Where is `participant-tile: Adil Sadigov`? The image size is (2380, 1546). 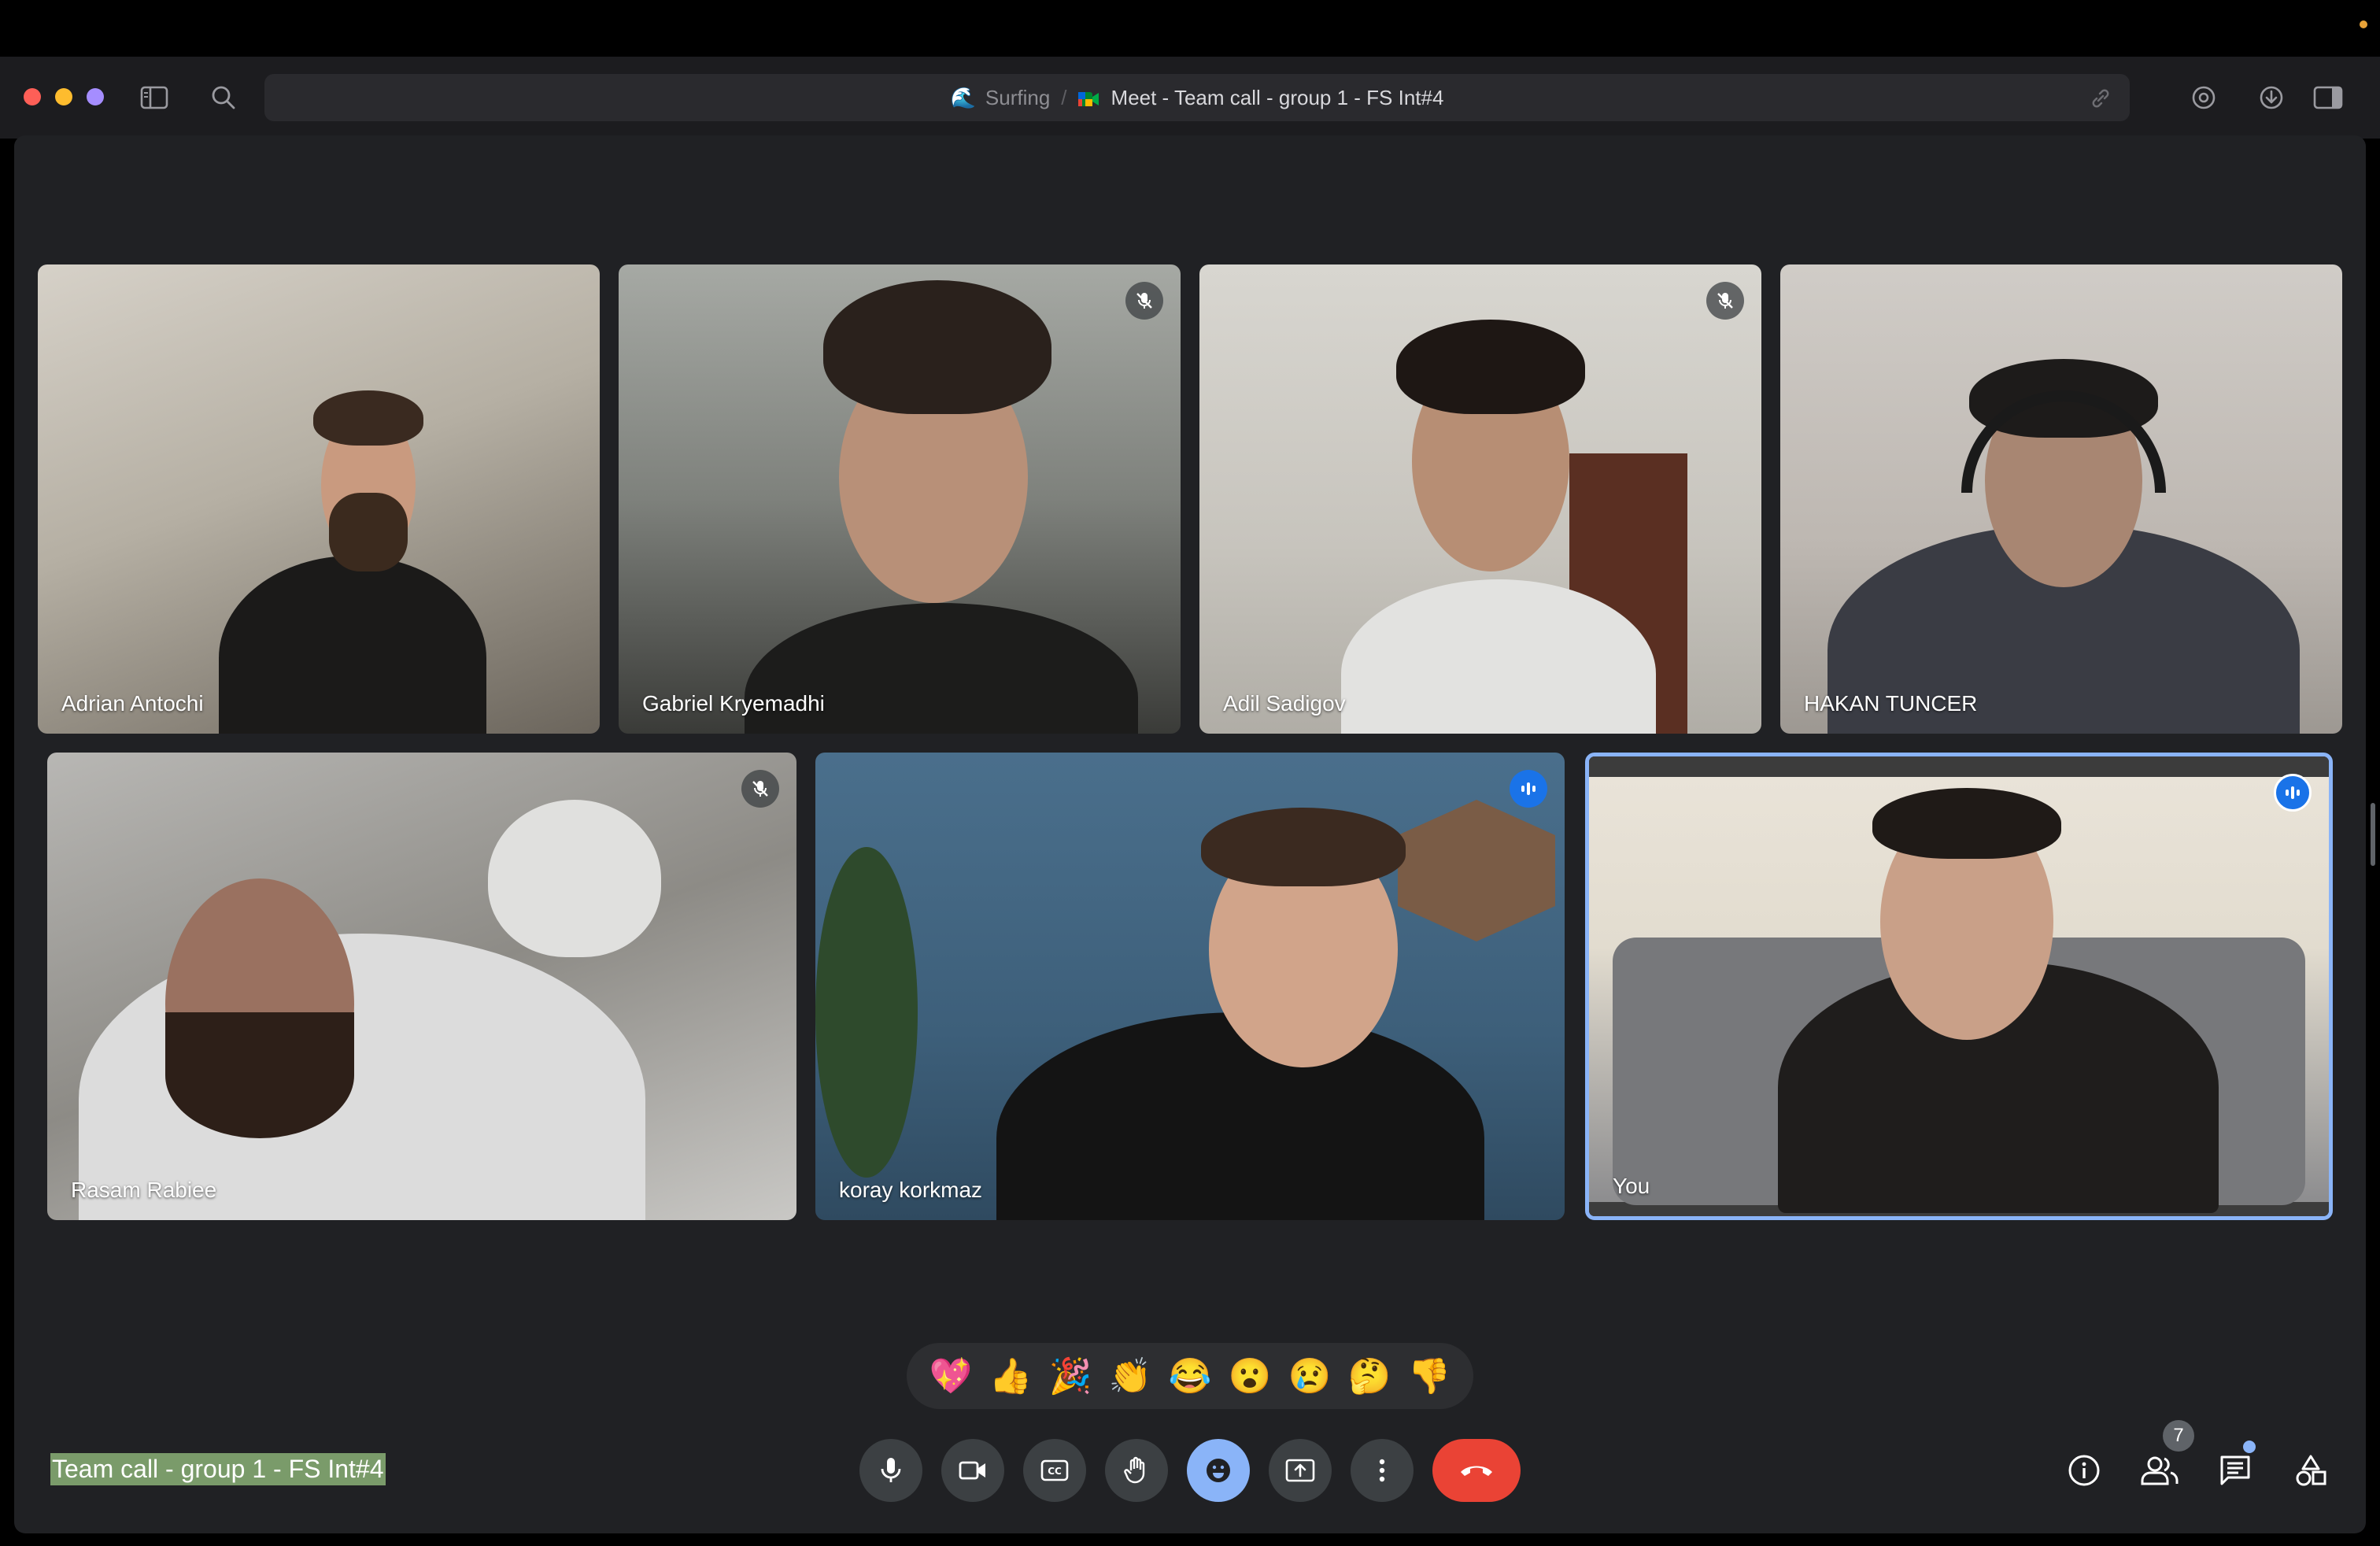 participant-tile: Adil Sadigov is located at coordinates (1480, 499).